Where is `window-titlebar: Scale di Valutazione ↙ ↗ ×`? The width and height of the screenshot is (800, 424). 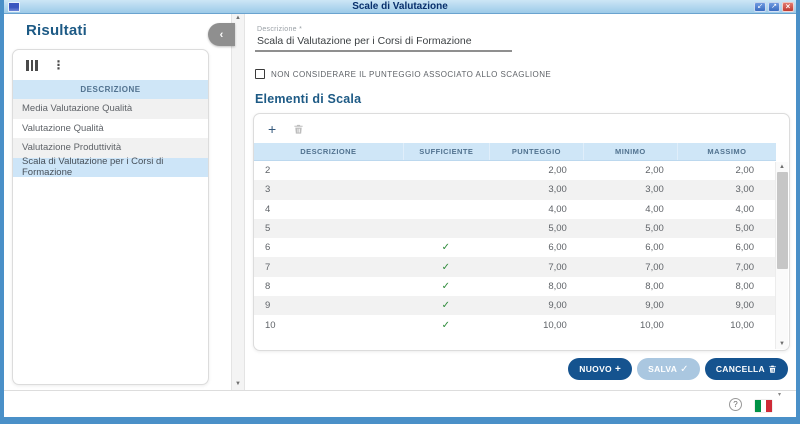
window-titlebar: Scale di Valutazione ↙ ↗ × is located at coordinates (400, 7).